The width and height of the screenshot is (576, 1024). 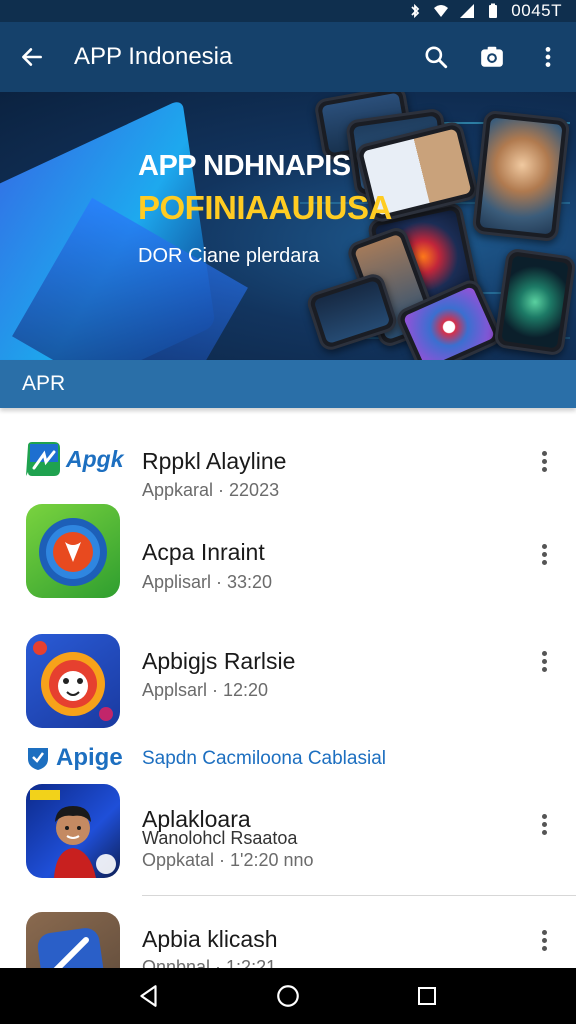 I want to click on category-brand: Apige, so click(x=74, y=758).